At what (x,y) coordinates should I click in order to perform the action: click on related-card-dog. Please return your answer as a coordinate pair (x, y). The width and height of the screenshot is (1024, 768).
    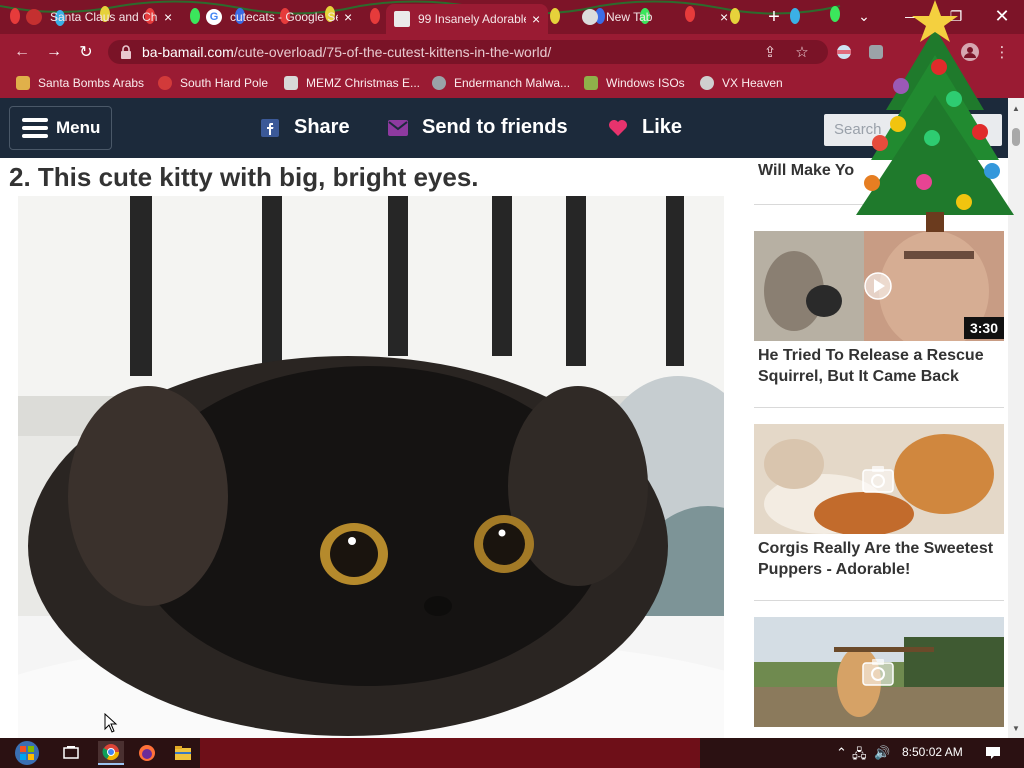
    Looking at the image, I should click on (879, 677).